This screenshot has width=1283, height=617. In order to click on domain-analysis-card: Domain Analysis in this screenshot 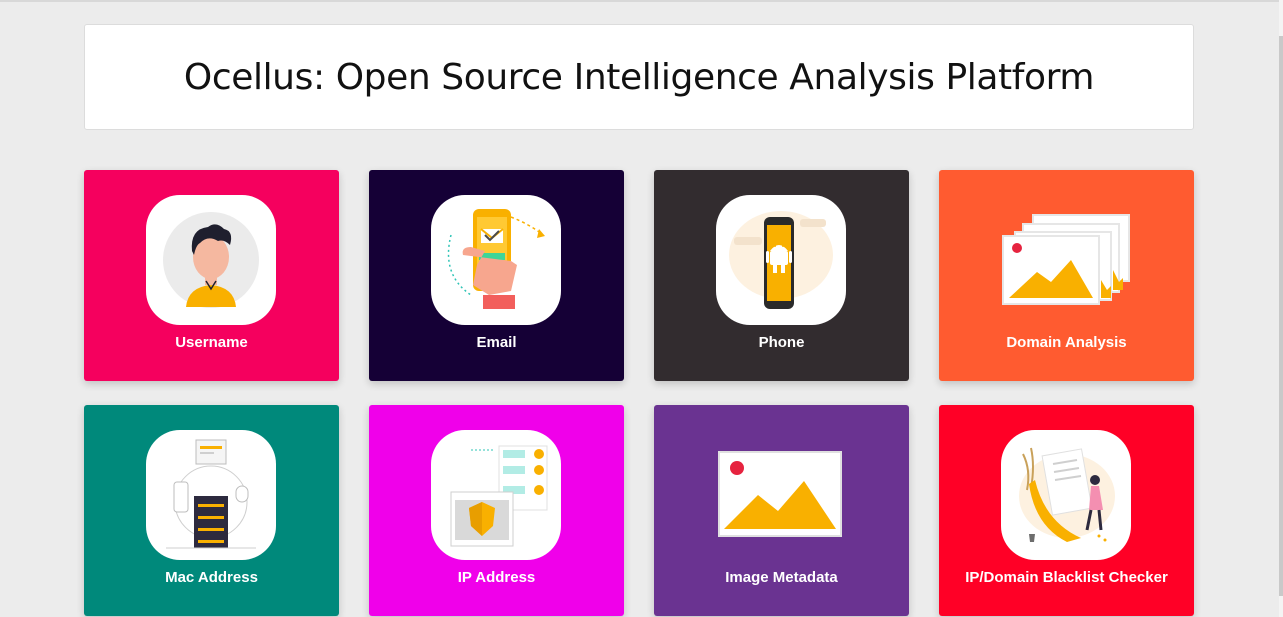, I will do `click(1066, 275)`.